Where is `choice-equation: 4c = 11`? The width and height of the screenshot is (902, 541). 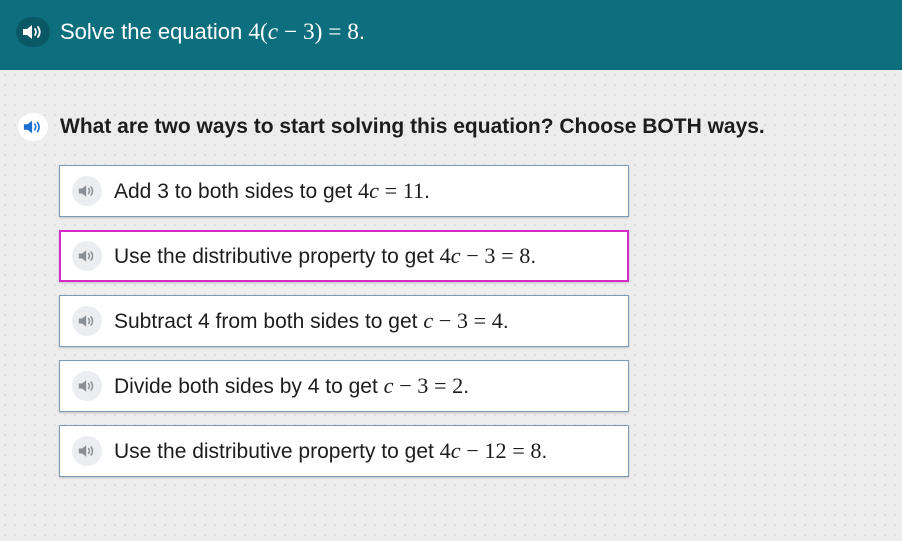 choice-equation: 4c = 11 is located at coordinates (391, 190).